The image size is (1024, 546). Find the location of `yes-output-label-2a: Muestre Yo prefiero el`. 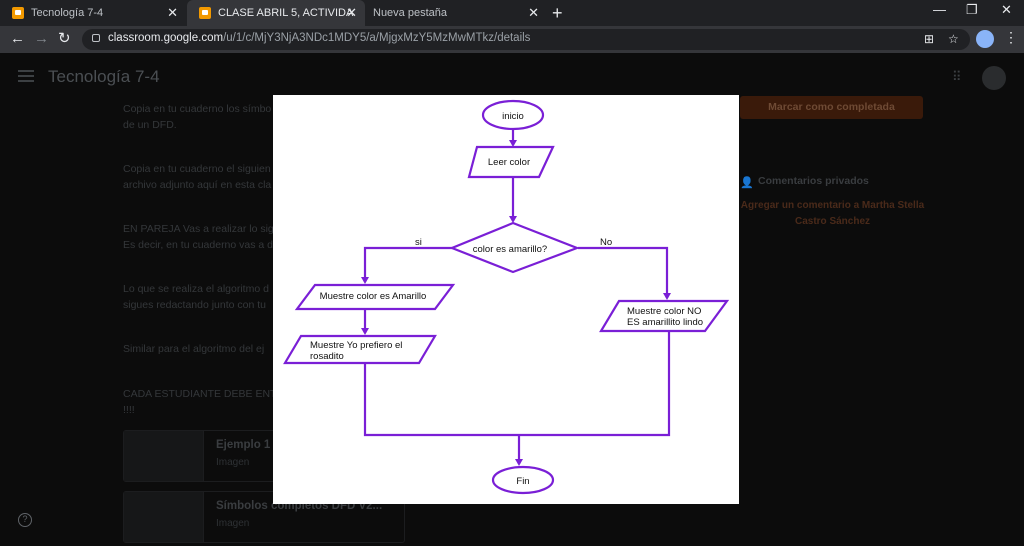

yes-output-label-2a: Muestre Yo prefiero el is located at coordinates (356, 345).